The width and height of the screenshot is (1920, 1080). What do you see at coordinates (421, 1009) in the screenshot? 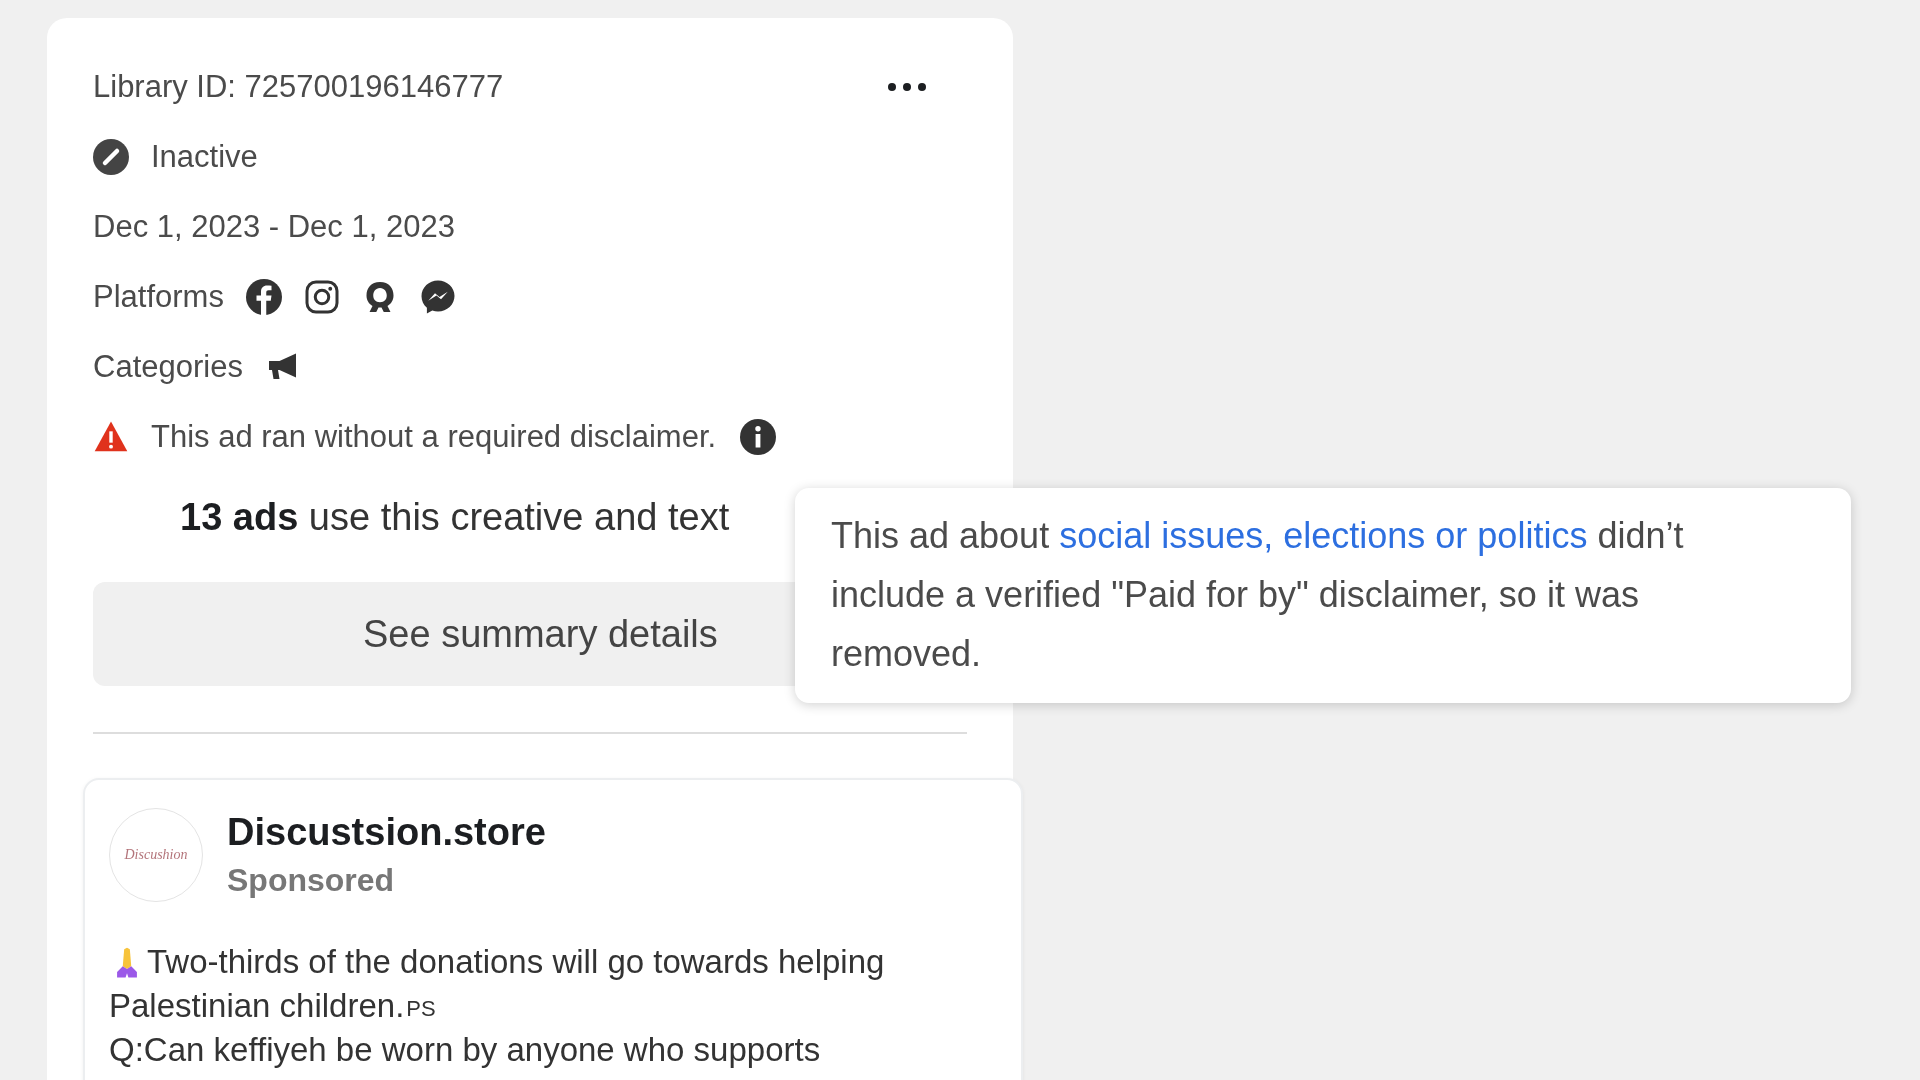
I see `flag-label: PS` at bounding box center [421, 1009].